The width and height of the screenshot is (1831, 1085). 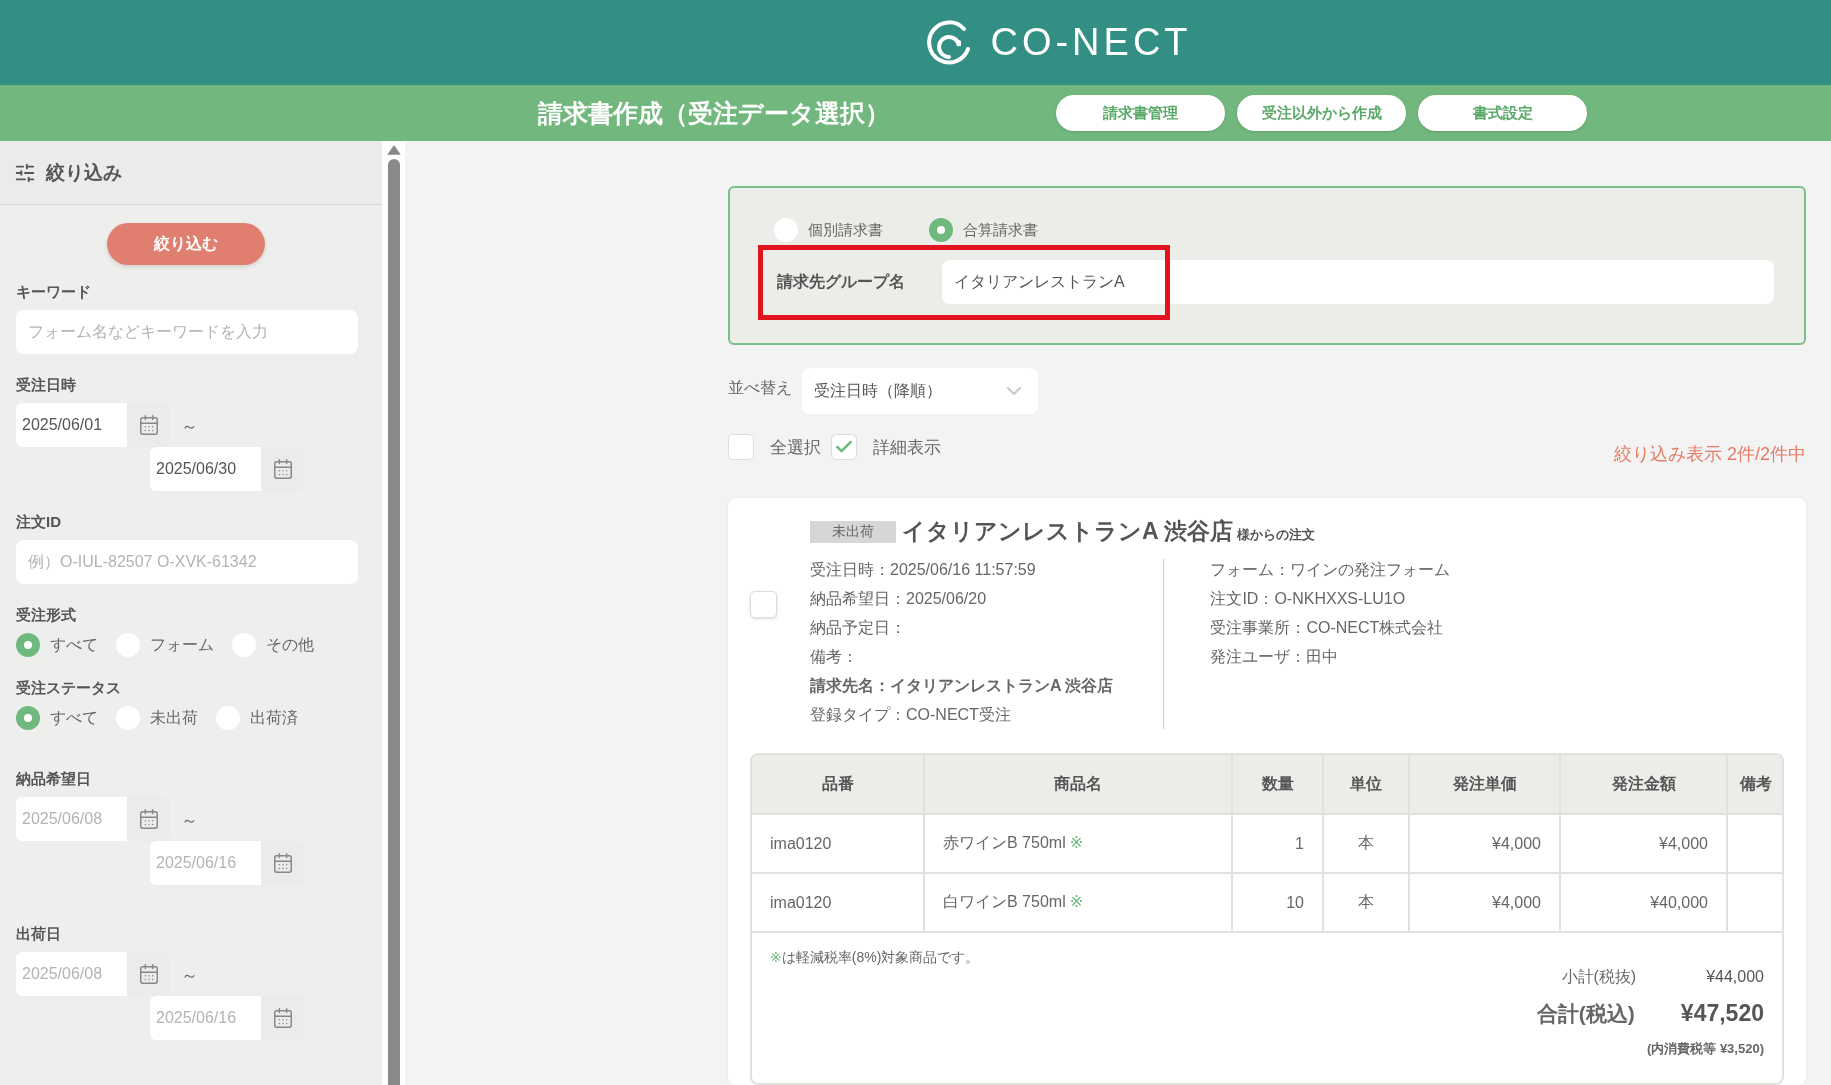 I want to click on field-label: 注文ID, so click(x=39, y=522).